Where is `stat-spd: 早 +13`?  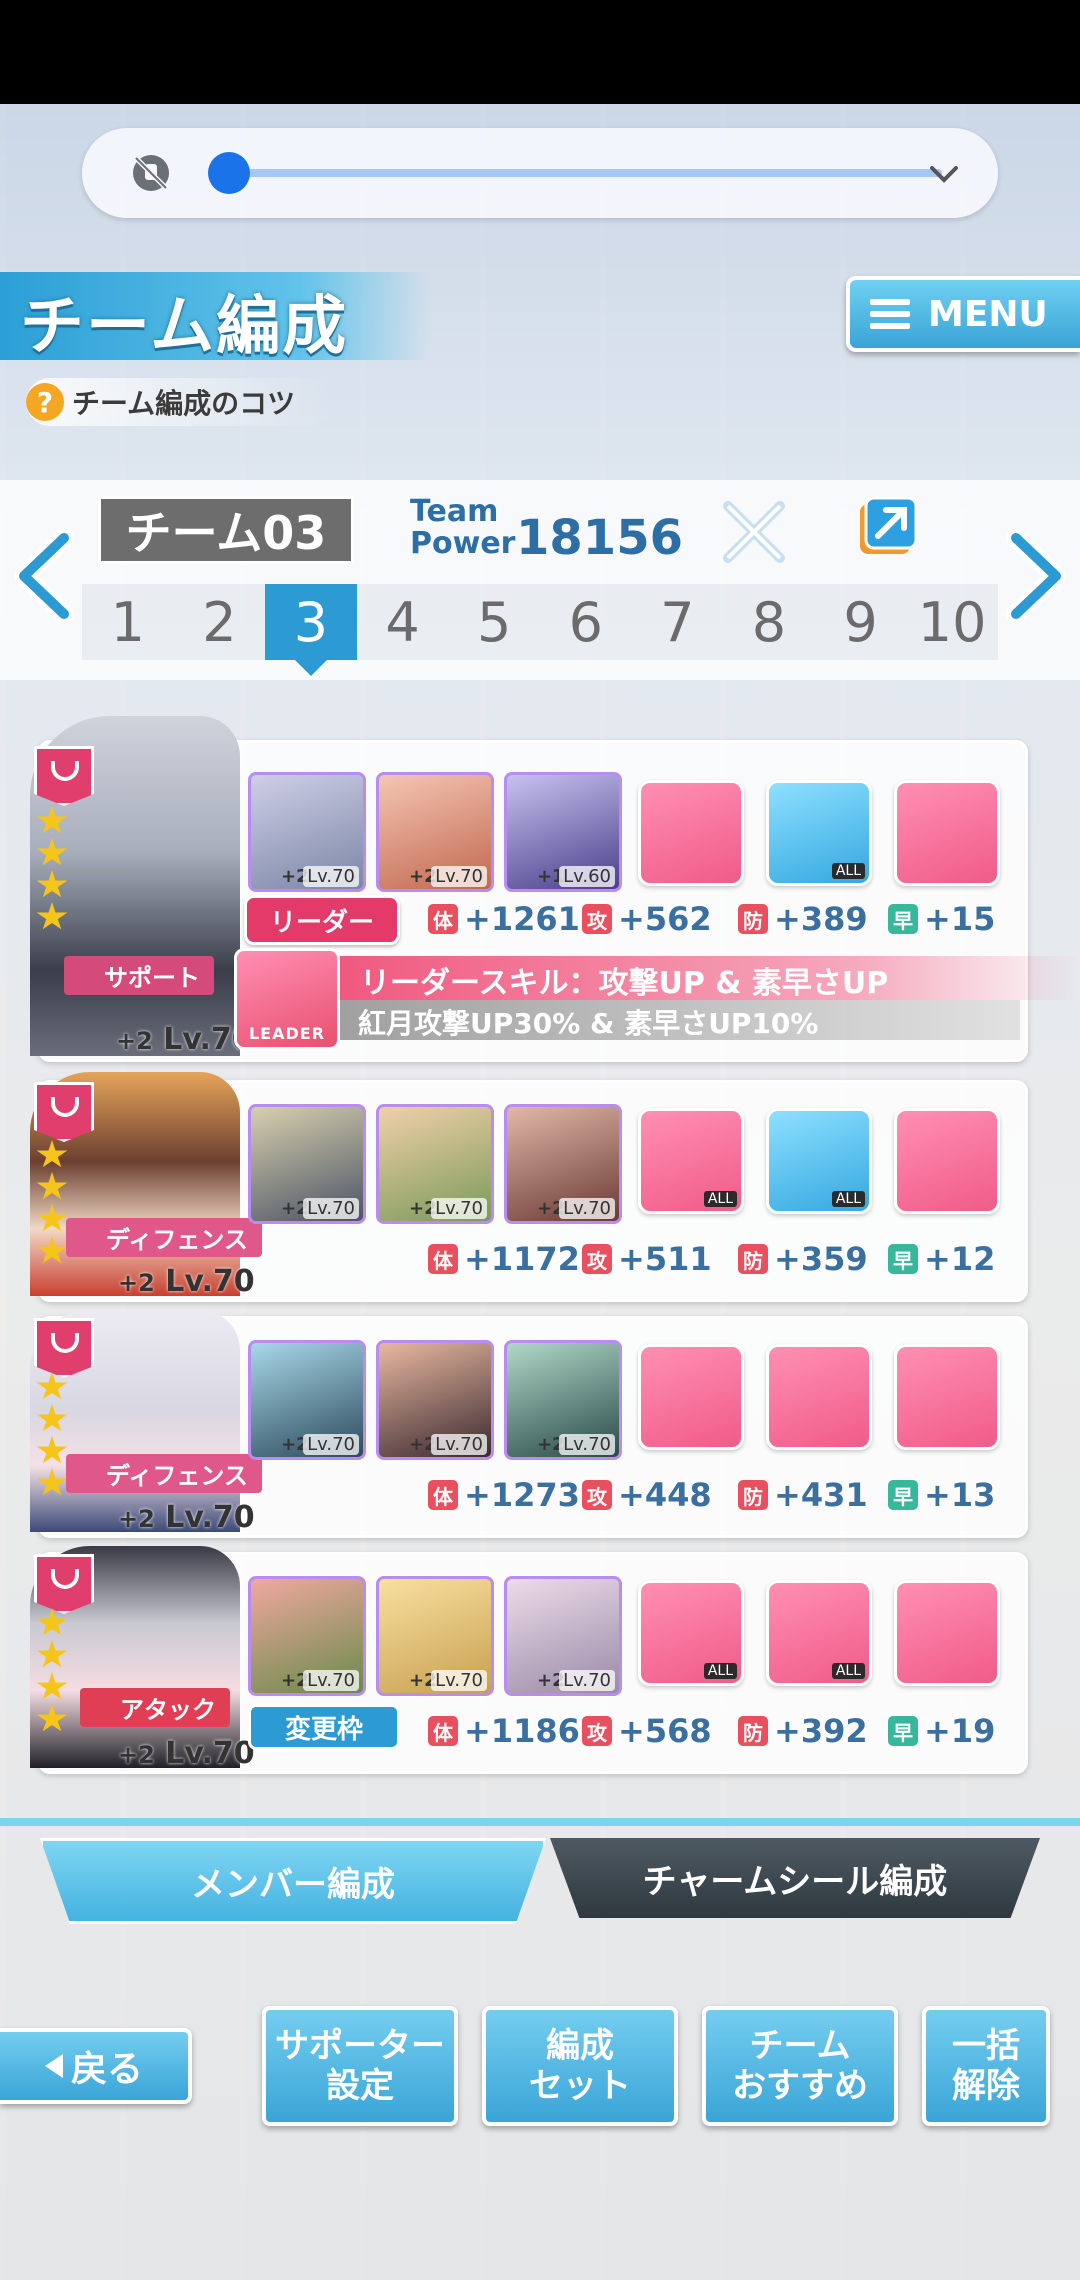 stat-spd: 早 +13 is located at coordinates (941, 1495).